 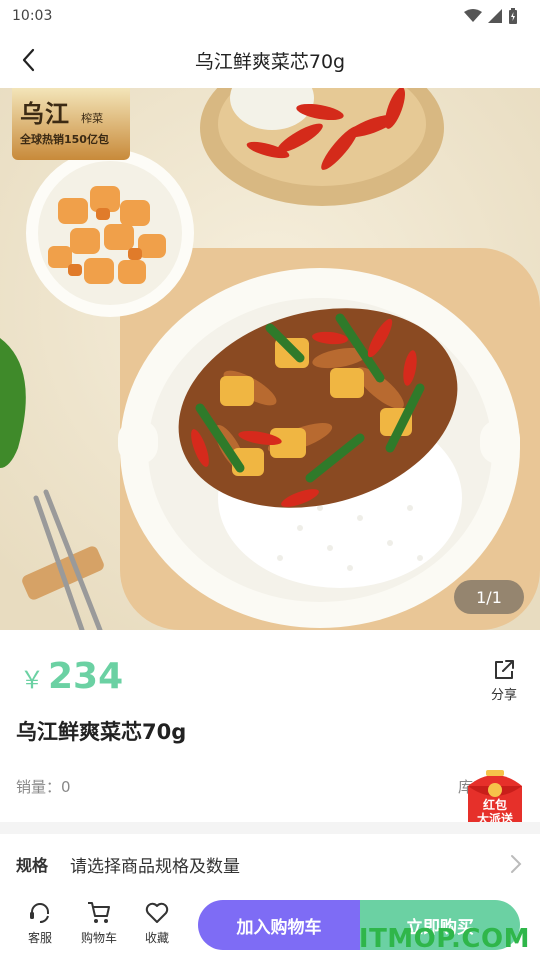 What do you see at coordinates (86, 676) in the screenshot?
I see `price-value: 234` at bounding box center [86, 676].